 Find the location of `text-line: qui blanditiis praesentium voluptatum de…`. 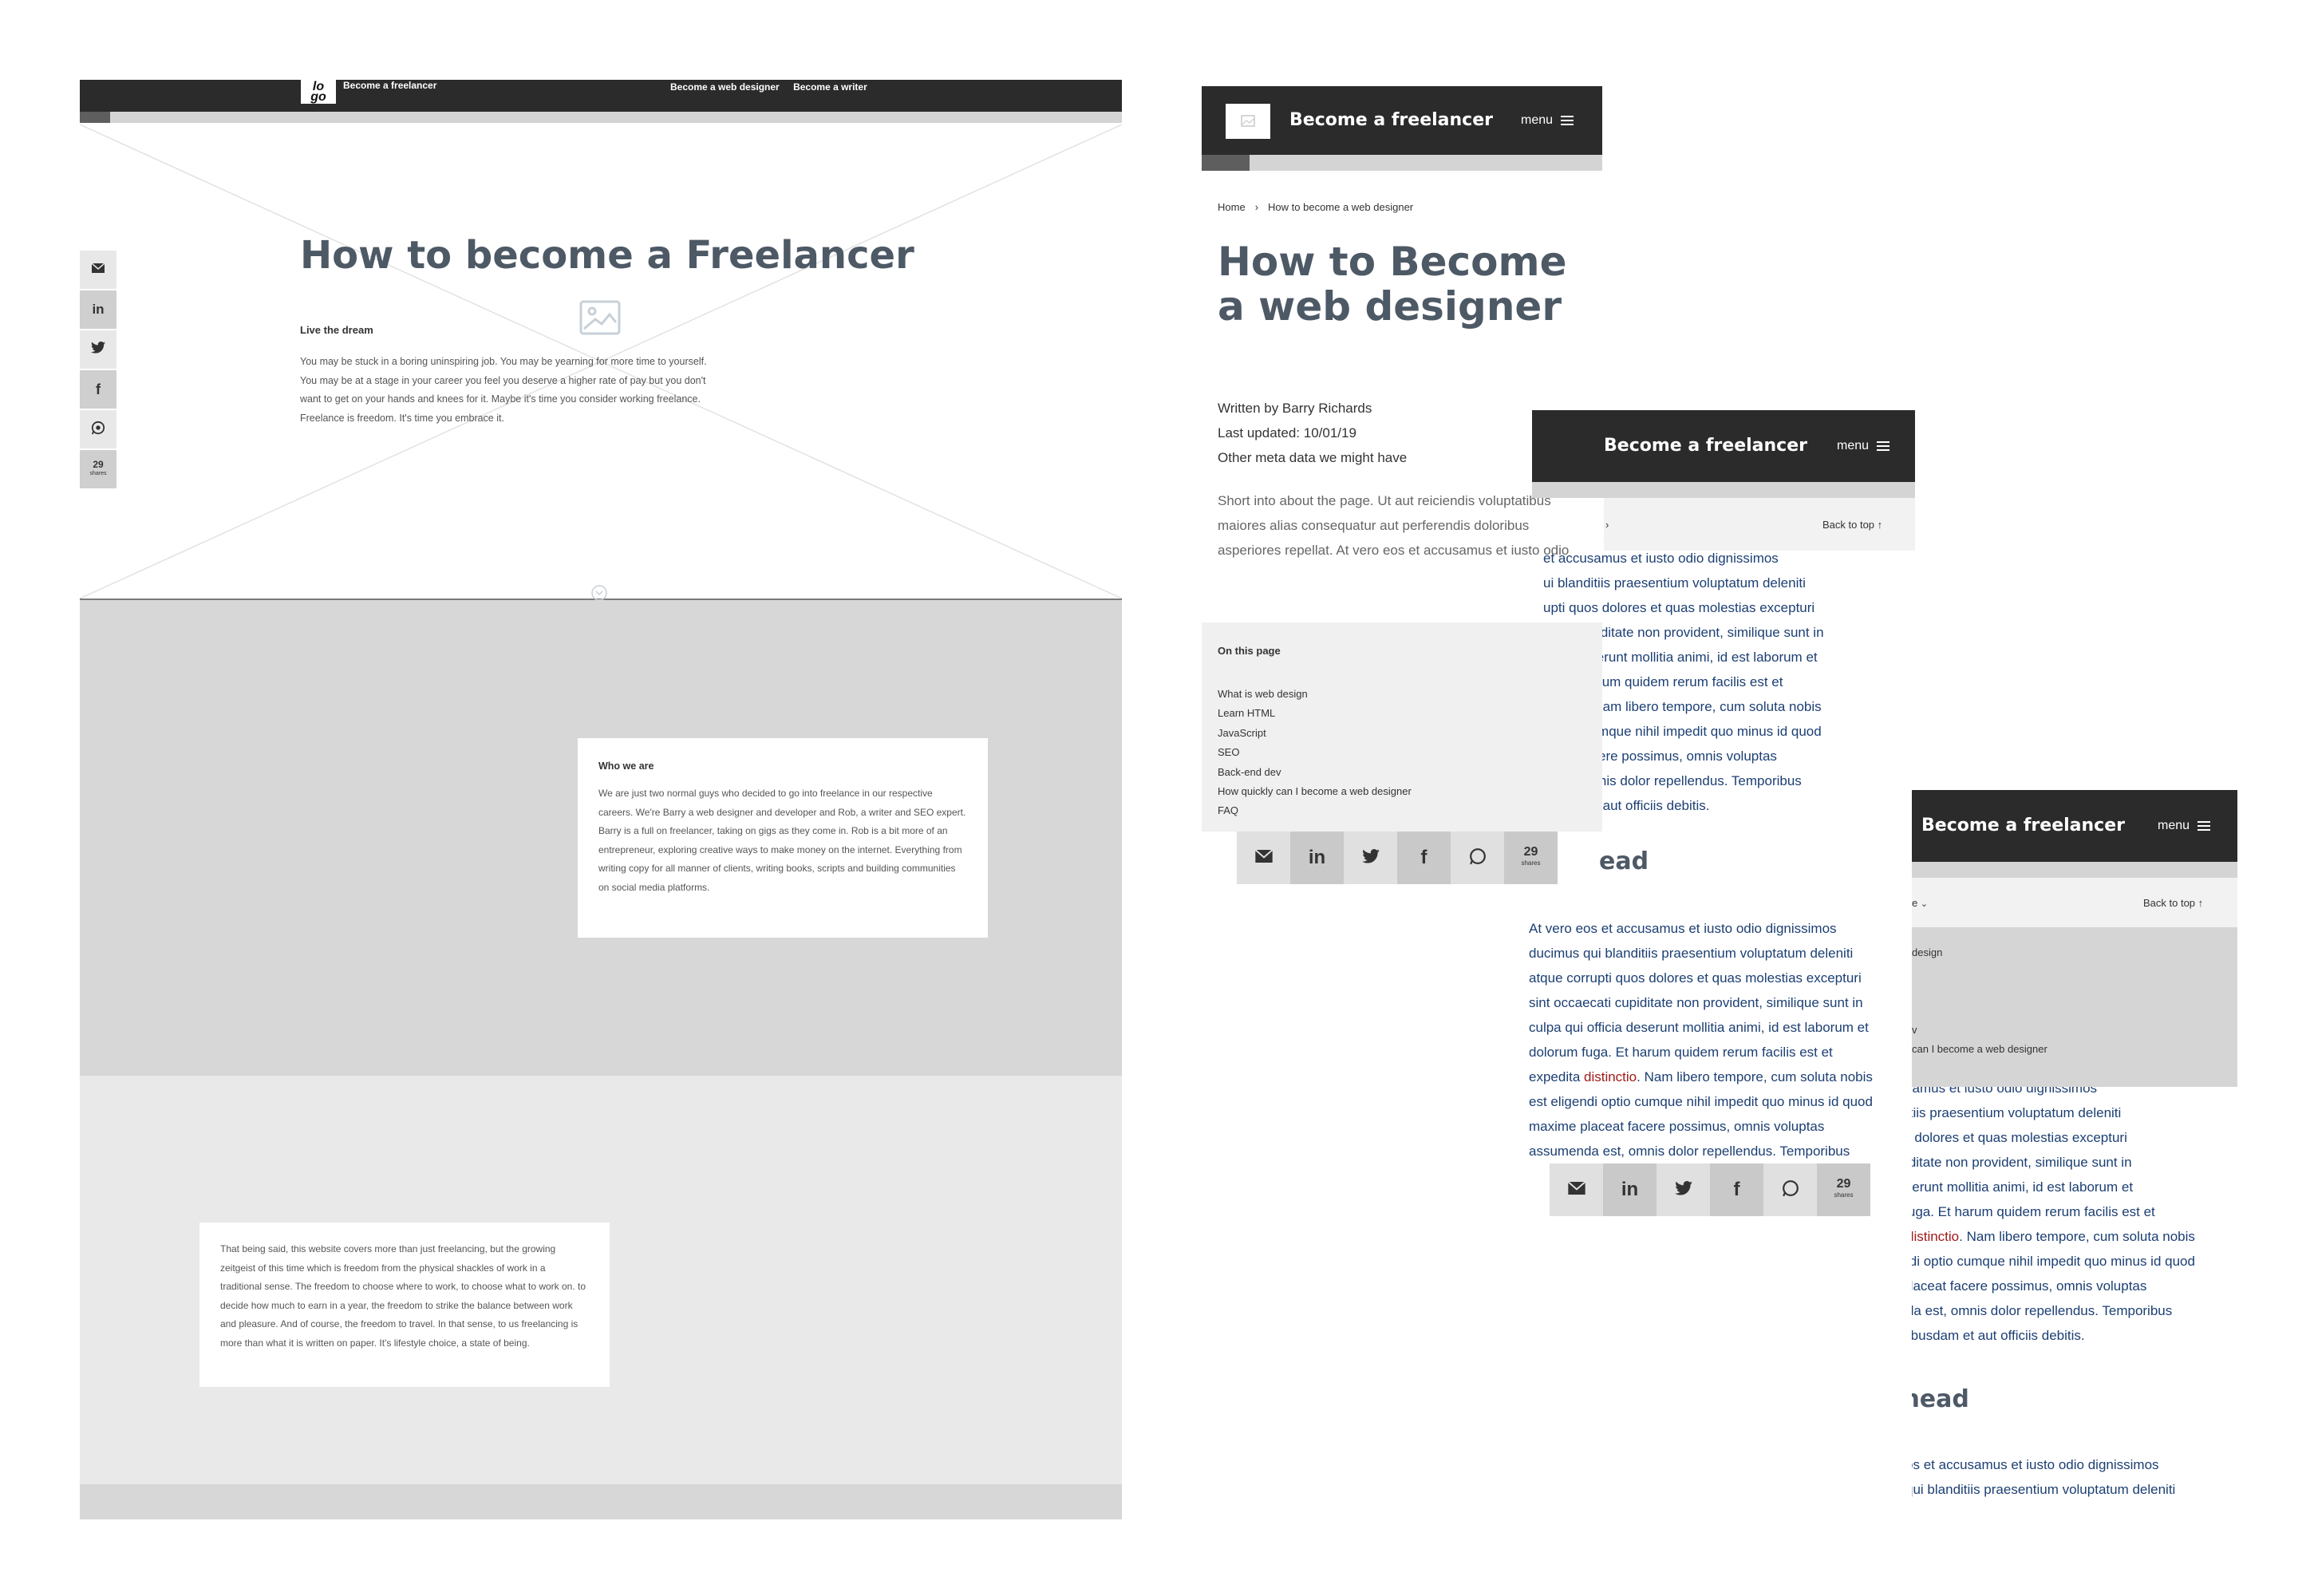

text-line: qui blanditiis praesentium voluptatum de… is located at coordinates (2017, 1112).